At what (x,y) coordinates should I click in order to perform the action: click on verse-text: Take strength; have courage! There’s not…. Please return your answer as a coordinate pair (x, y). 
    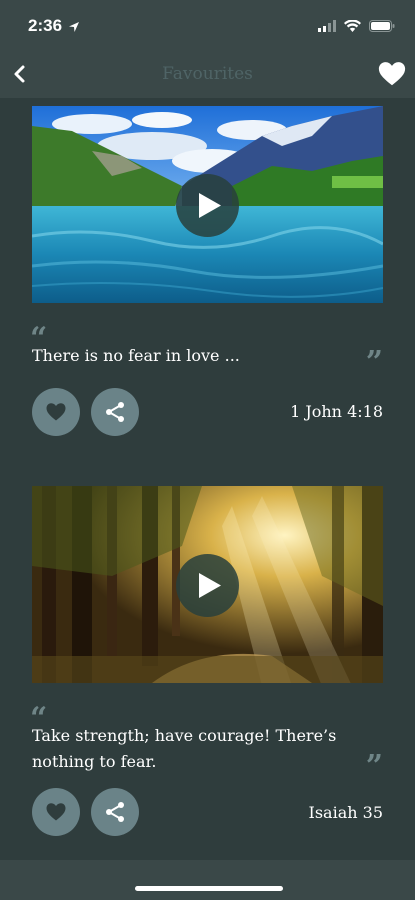
    Looking at the image, I should click on (184, 748).